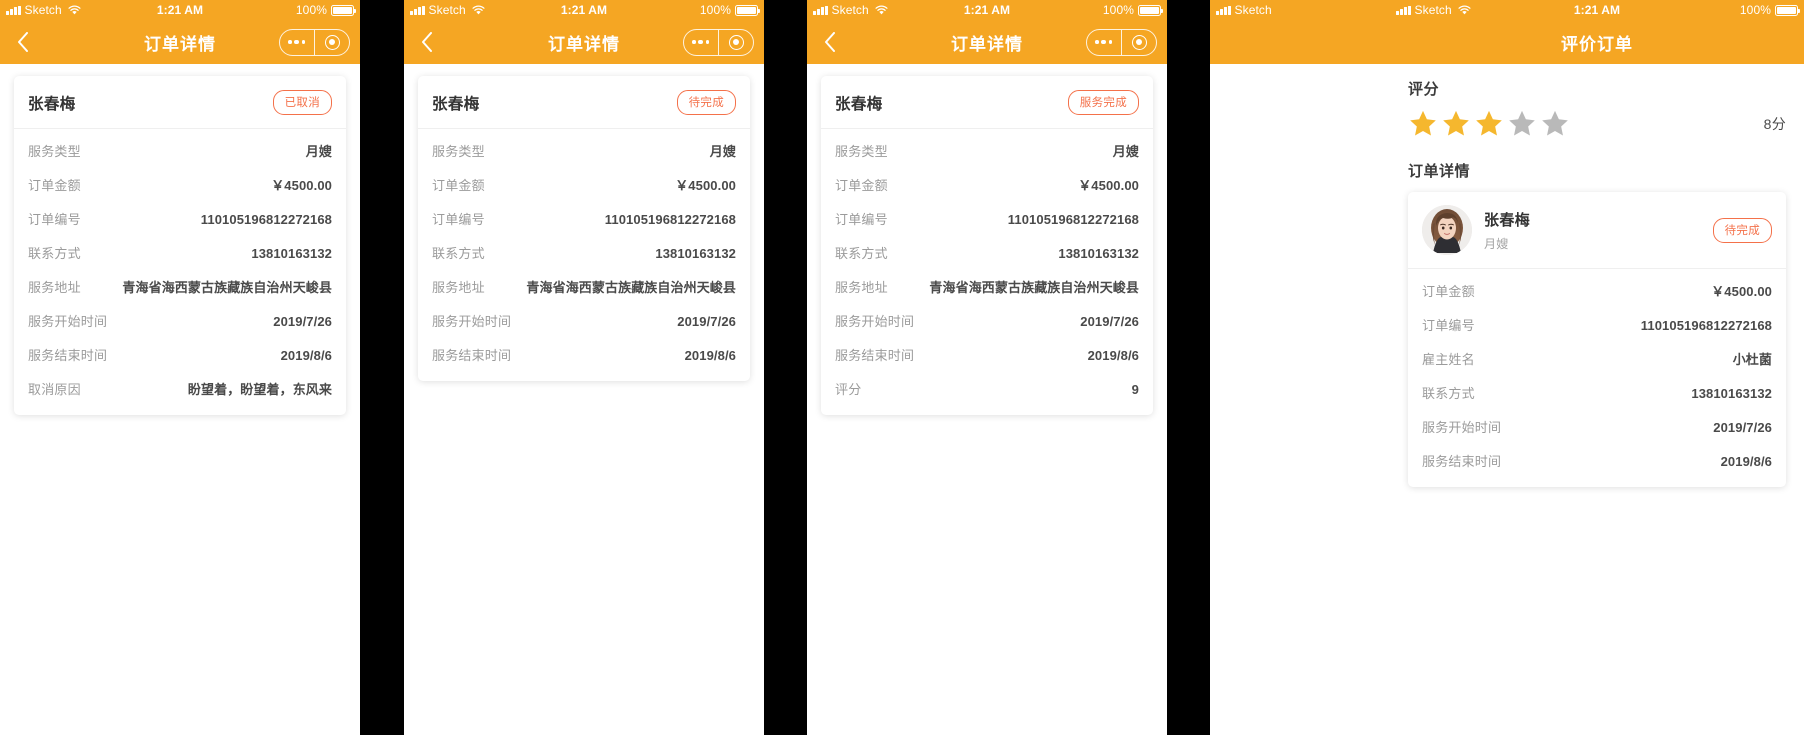 The height and width of the screenshot is (735, 1804). I want to click on worker-header: 张春梅 月嫂 待完成, so click(1597, 230).